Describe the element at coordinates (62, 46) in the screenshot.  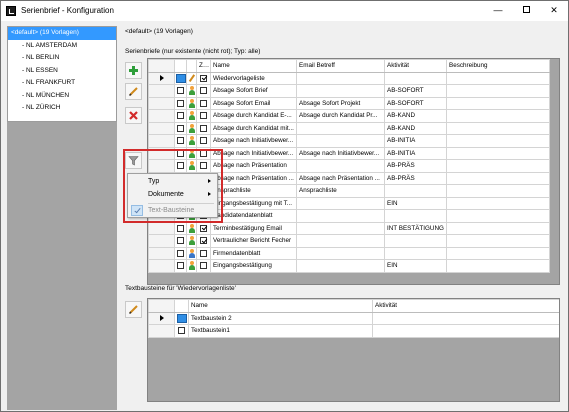
I see `sidebar-item-amsterdam: - NL AMSTERDAM` at that location.